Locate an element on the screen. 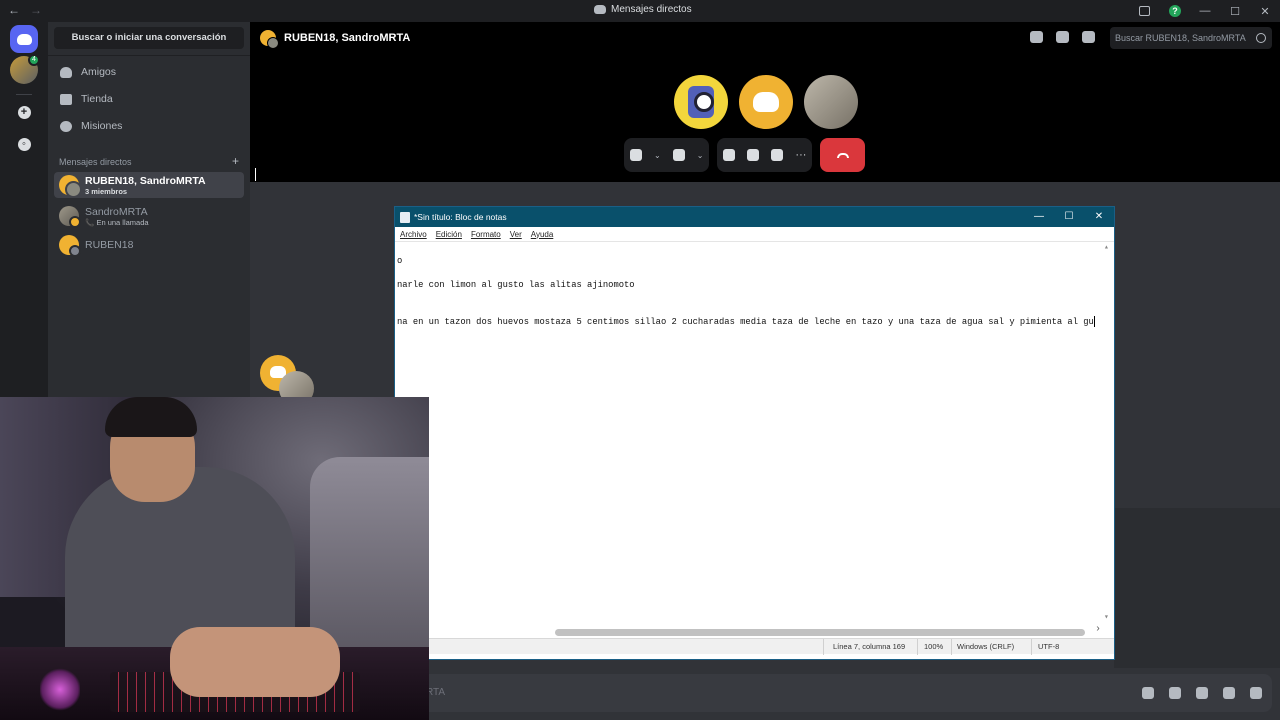  nav-quests-label: Misiones is located at coordinates (102, 126).